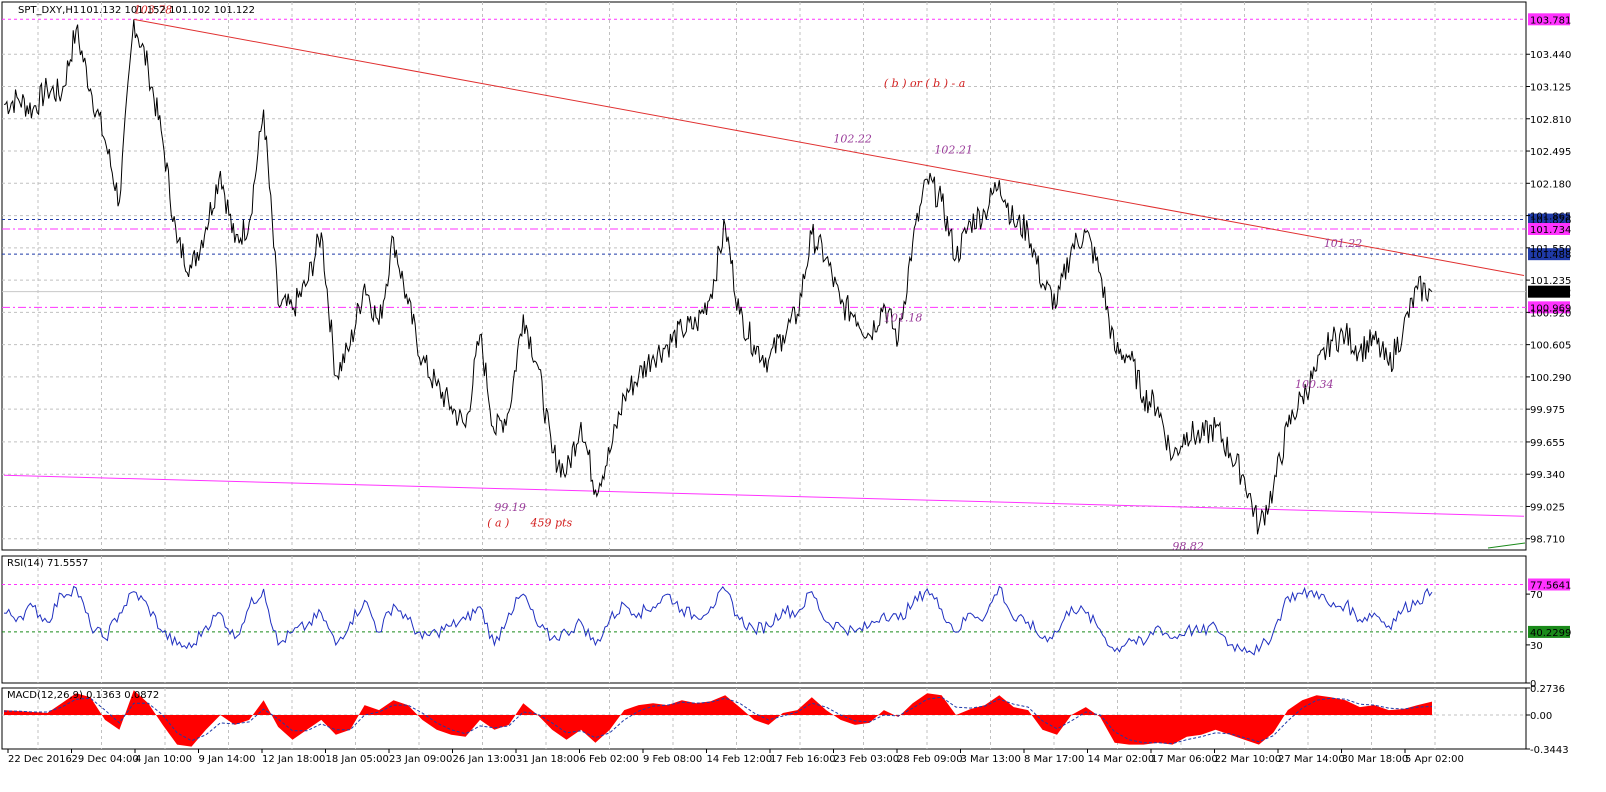 This screenshot has height=792, width=1606. Describe the element at coordinates (1184, 759) in the screenshot. I see `x-tick-label: 17 Mar 06:00` at that location.